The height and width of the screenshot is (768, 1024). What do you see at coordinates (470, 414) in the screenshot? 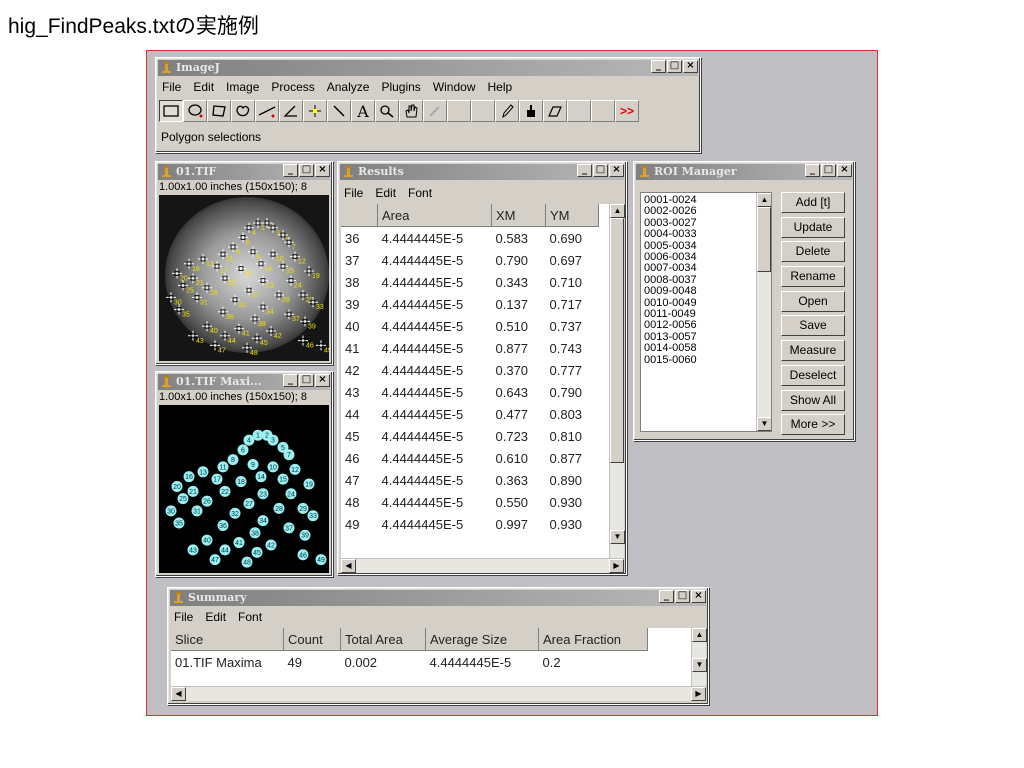
I see `table-row: 44 4.4444445E-5 0.477 0.803` at bounding box center [470, 414].